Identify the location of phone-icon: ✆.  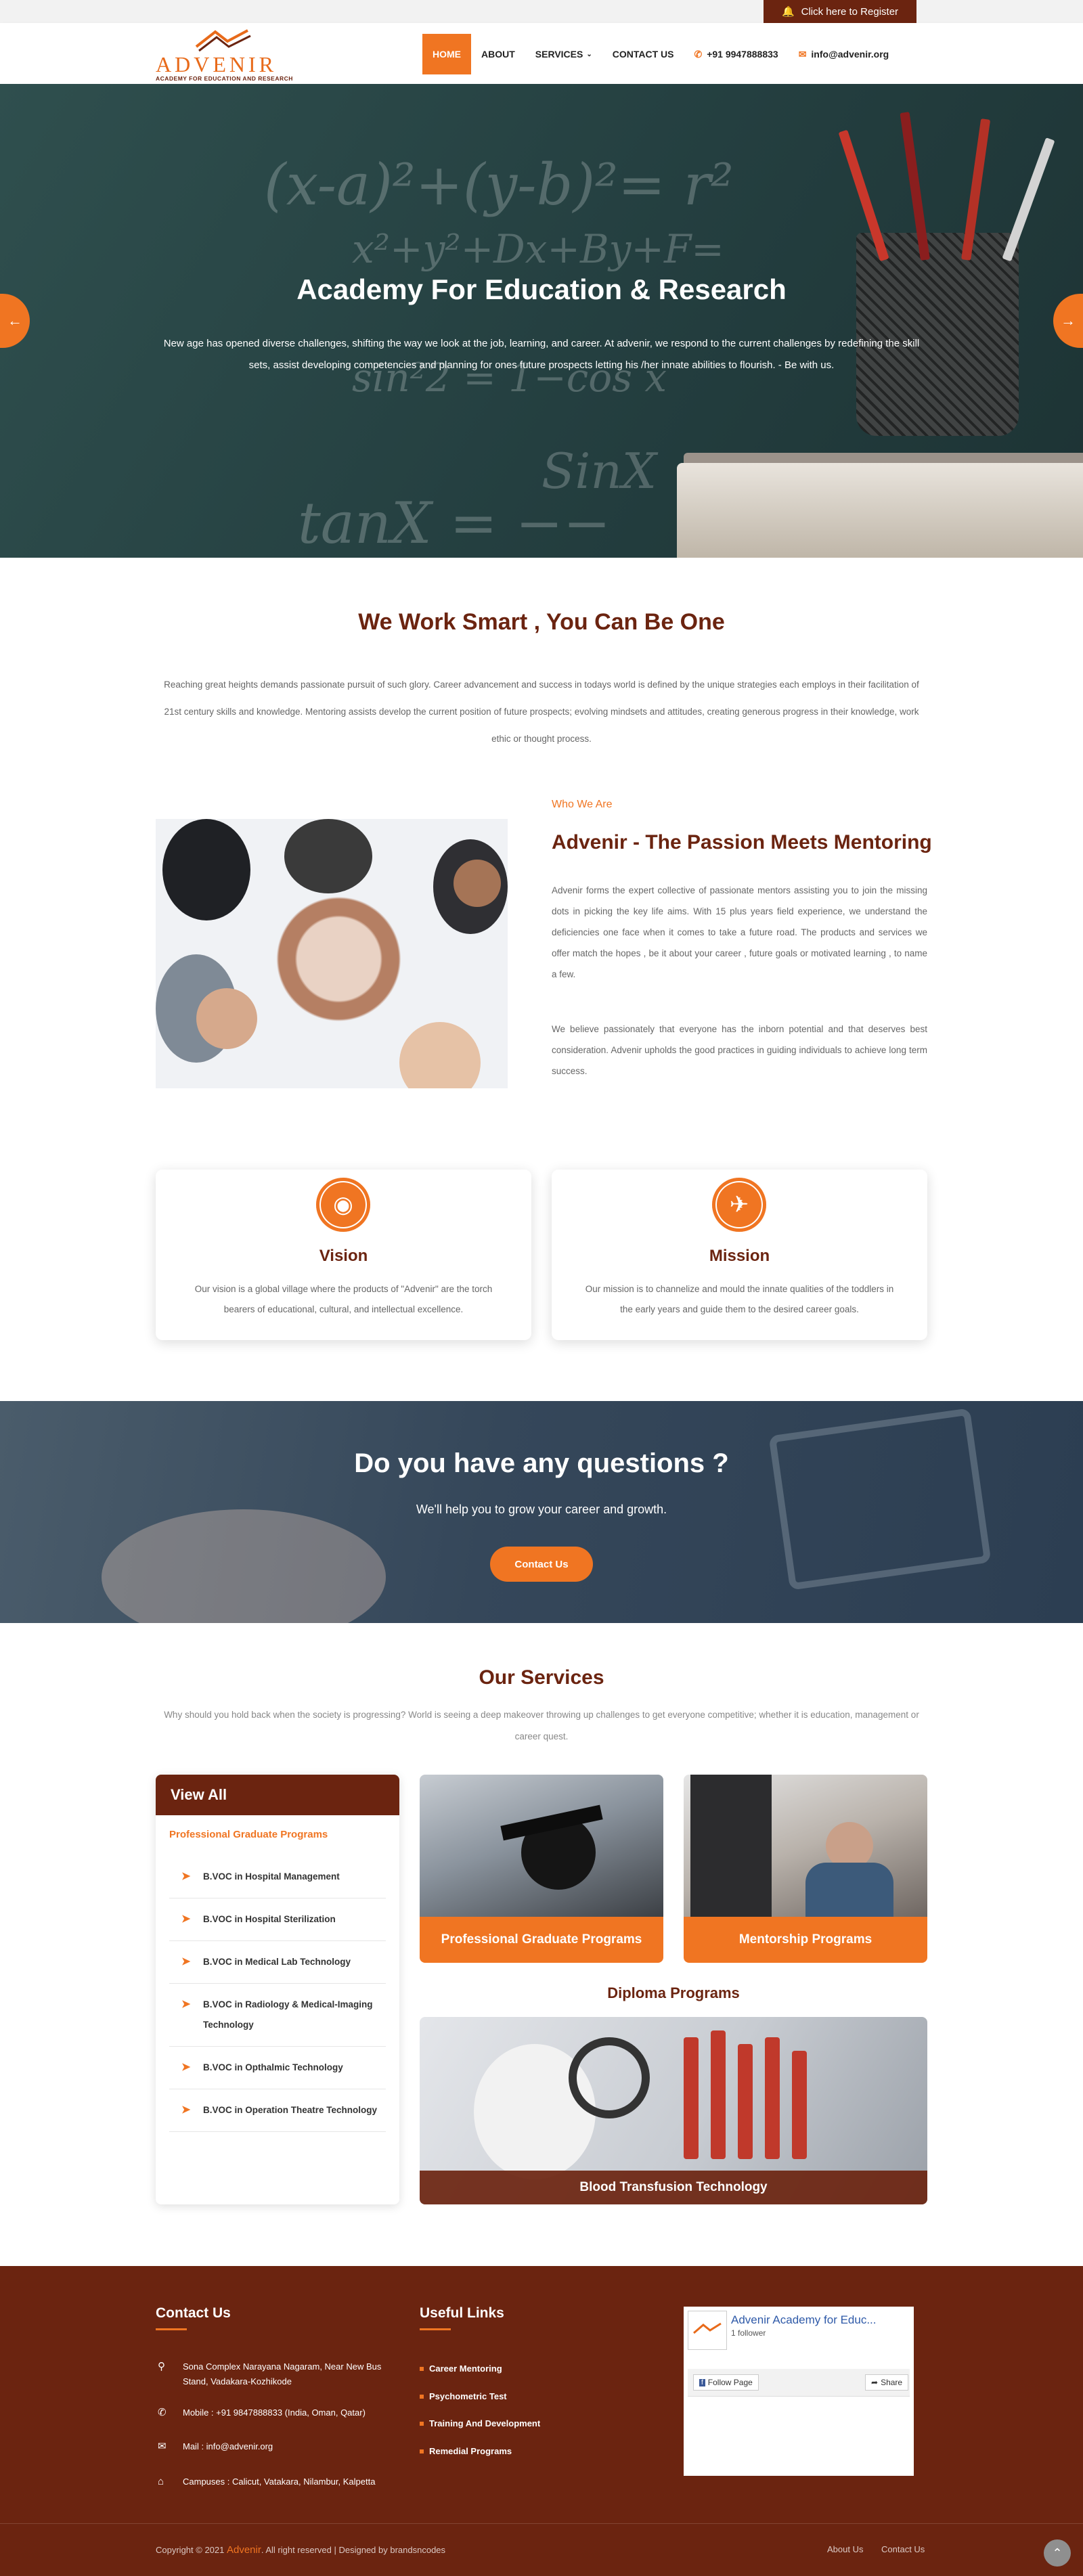
(162, 2412).